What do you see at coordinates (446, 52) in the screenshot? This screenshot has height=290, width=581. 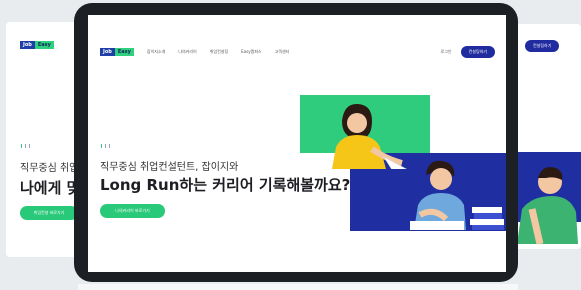 I see `login-link: 로그인` at bounding box center [446, 52].